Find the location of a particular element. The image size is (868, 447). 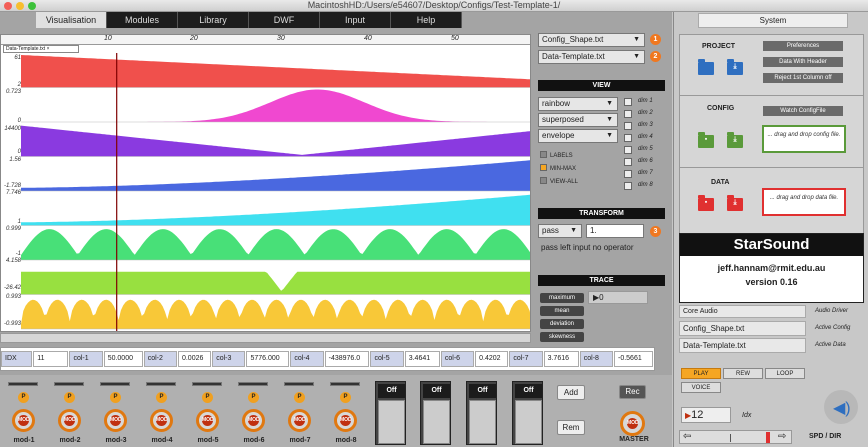

config-drop-zone: ... drag and drop config file. is located at coordinates (804, 139).